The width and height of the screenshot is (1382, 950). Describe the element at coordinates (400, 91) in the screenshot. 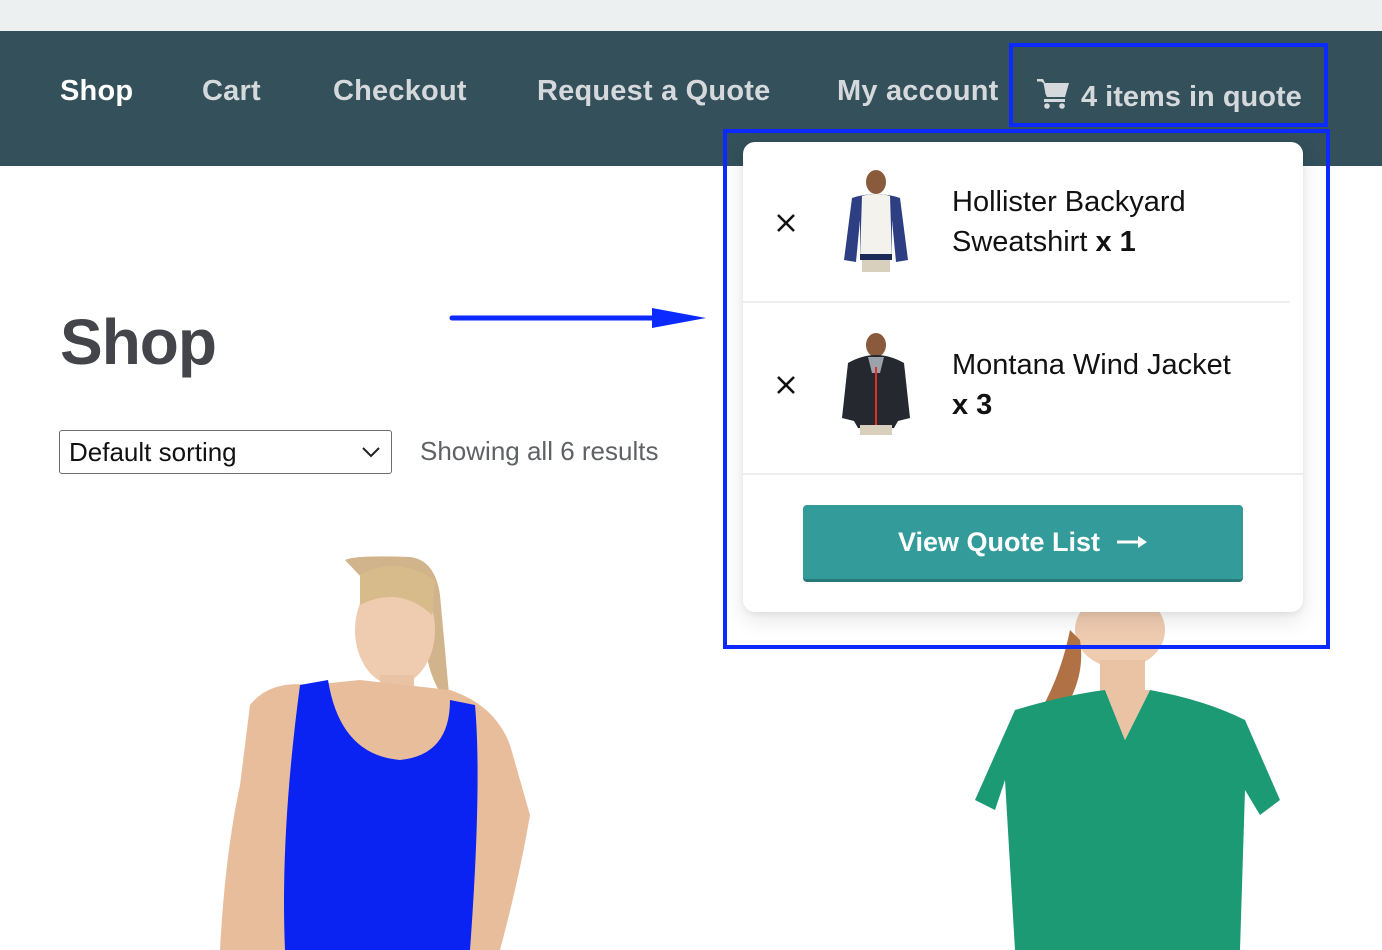

I see `nav-item-checkout: Checkout` at that location.